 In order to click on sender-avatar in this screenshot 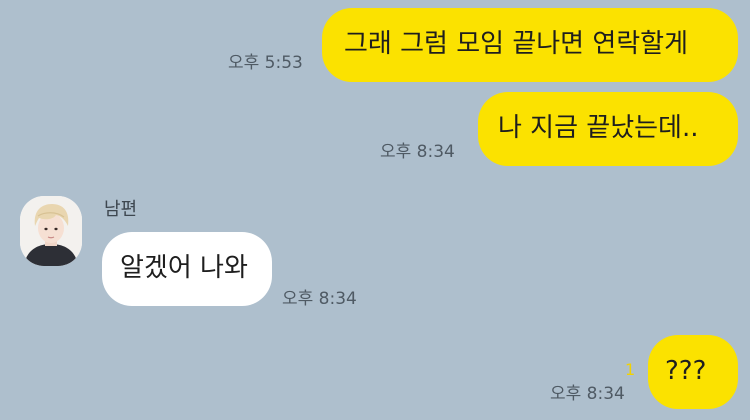, I will do `click(51, 231)`.